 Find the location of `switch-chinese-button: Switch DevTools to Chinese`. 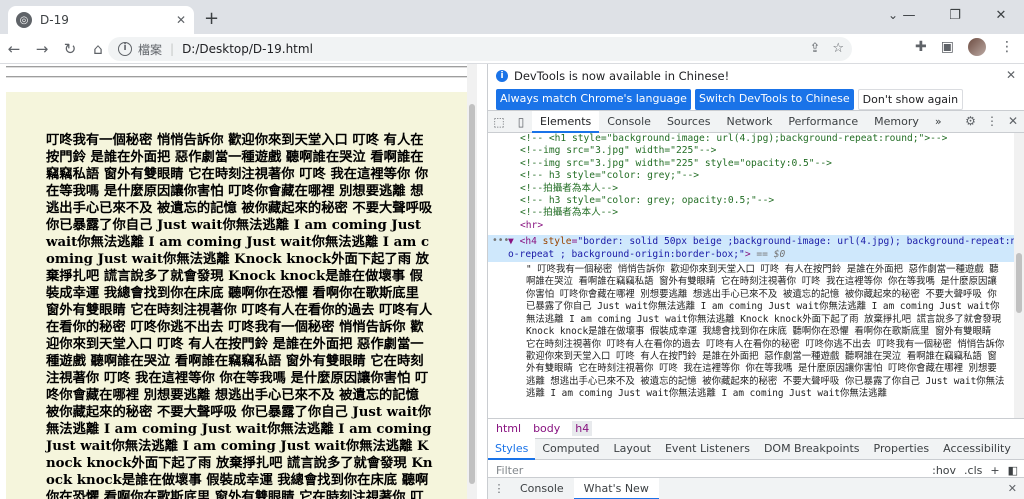

switch-chinese-button: Switch DevTools to Chinese is located at coordinates (774, 99).